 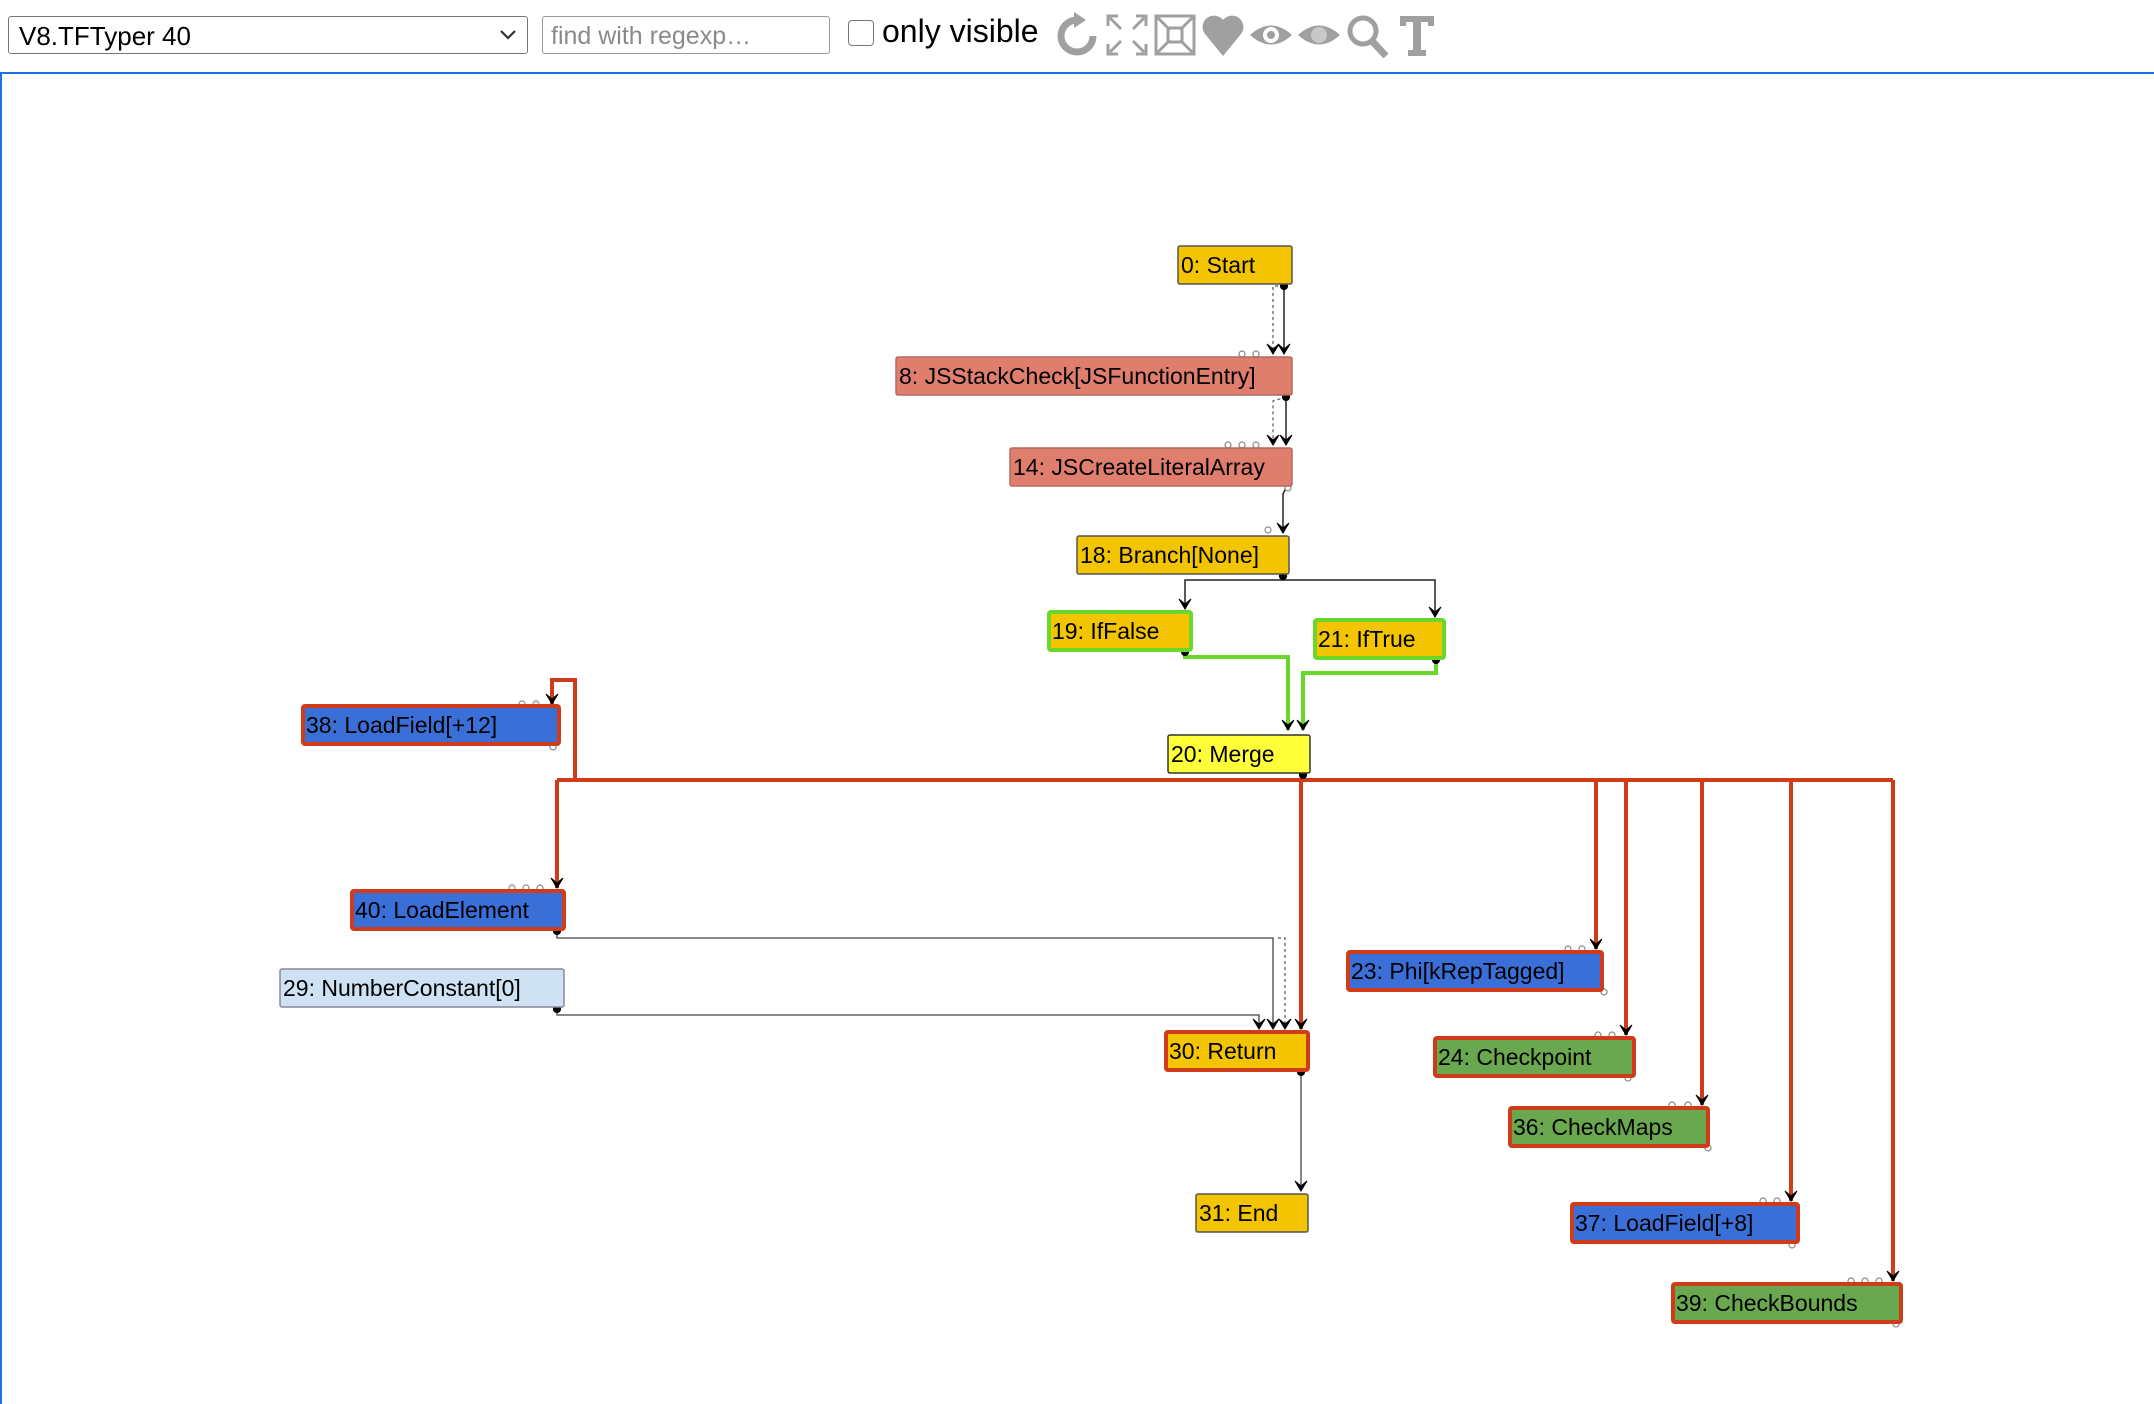 I want to click on graph-node-14: 14: JSCreateLiteralArray, so click(x=1151, y=467).